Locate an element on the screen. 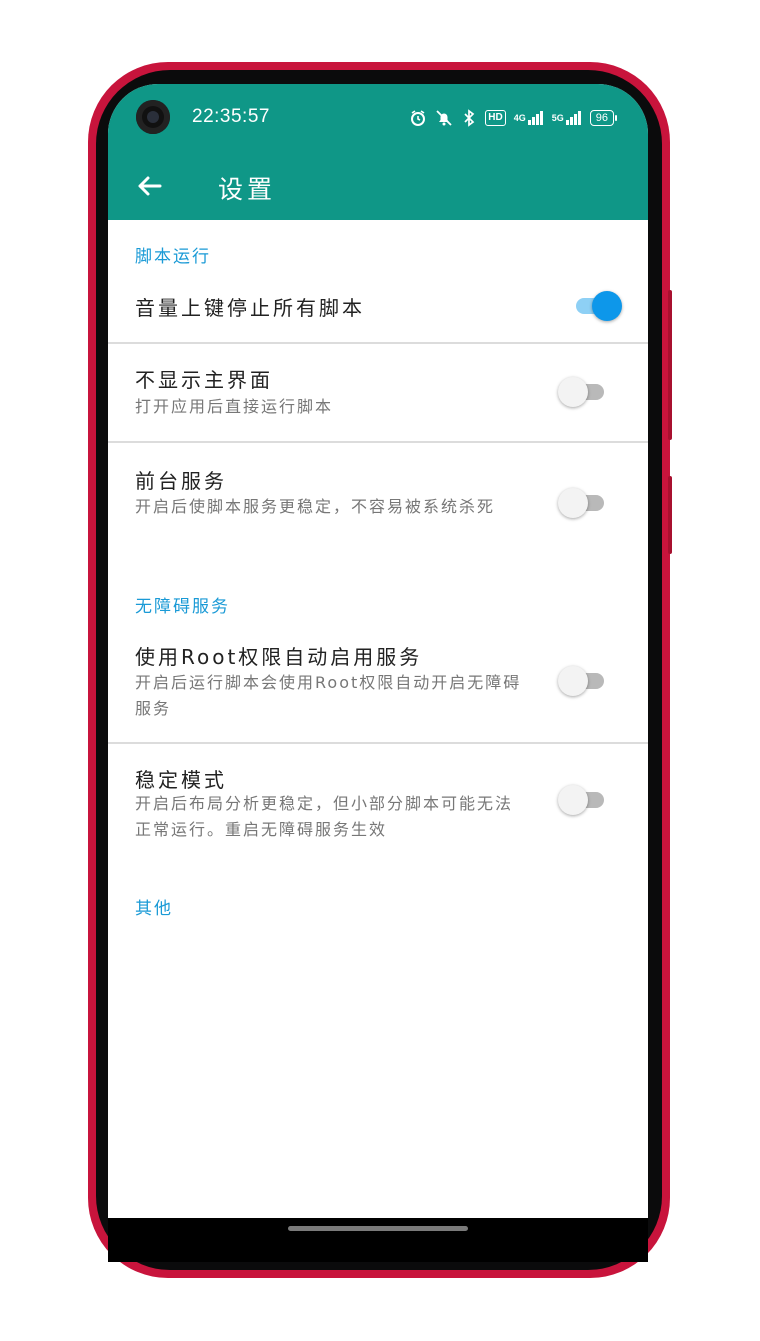 The width and height of the screenshot is (760, 1341). signal-4g-icon: 4G is located at coordinates (529, 118).